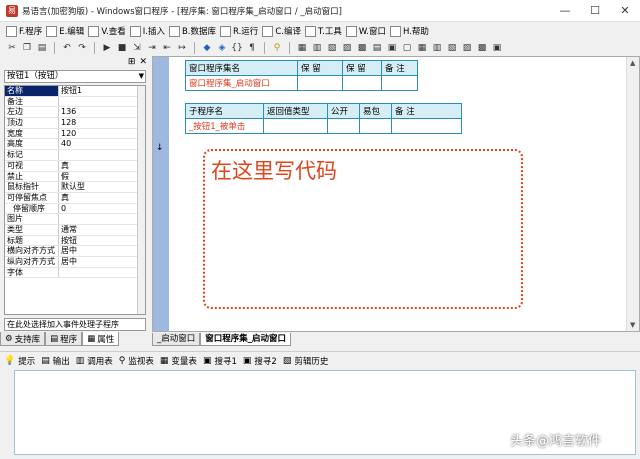  I want to click on property-row: 宽度 120, so click(75, 134).